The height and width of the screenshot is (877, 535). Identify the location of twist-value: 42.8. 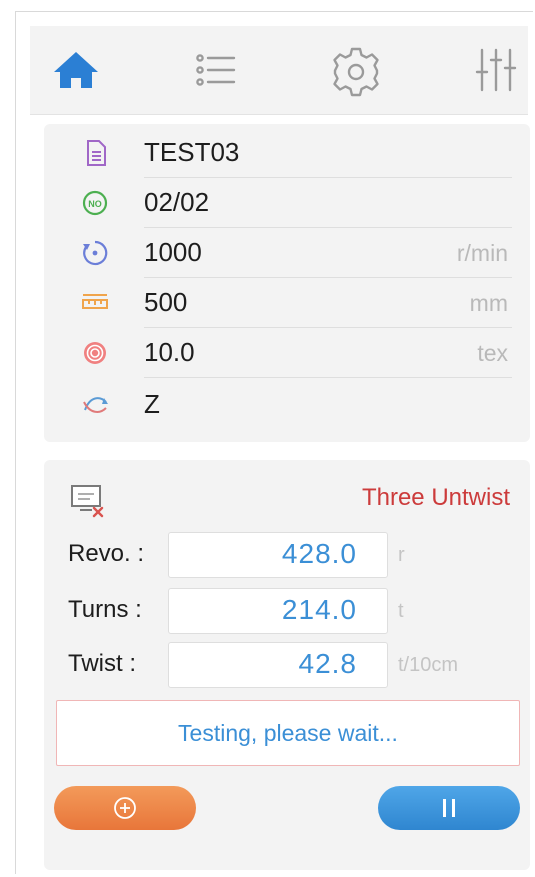
(327, 663).